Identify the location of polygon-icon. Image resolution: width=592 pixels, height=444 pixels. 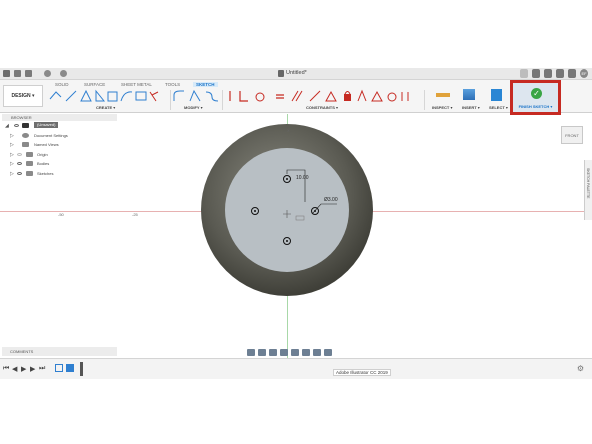
(141, 96).